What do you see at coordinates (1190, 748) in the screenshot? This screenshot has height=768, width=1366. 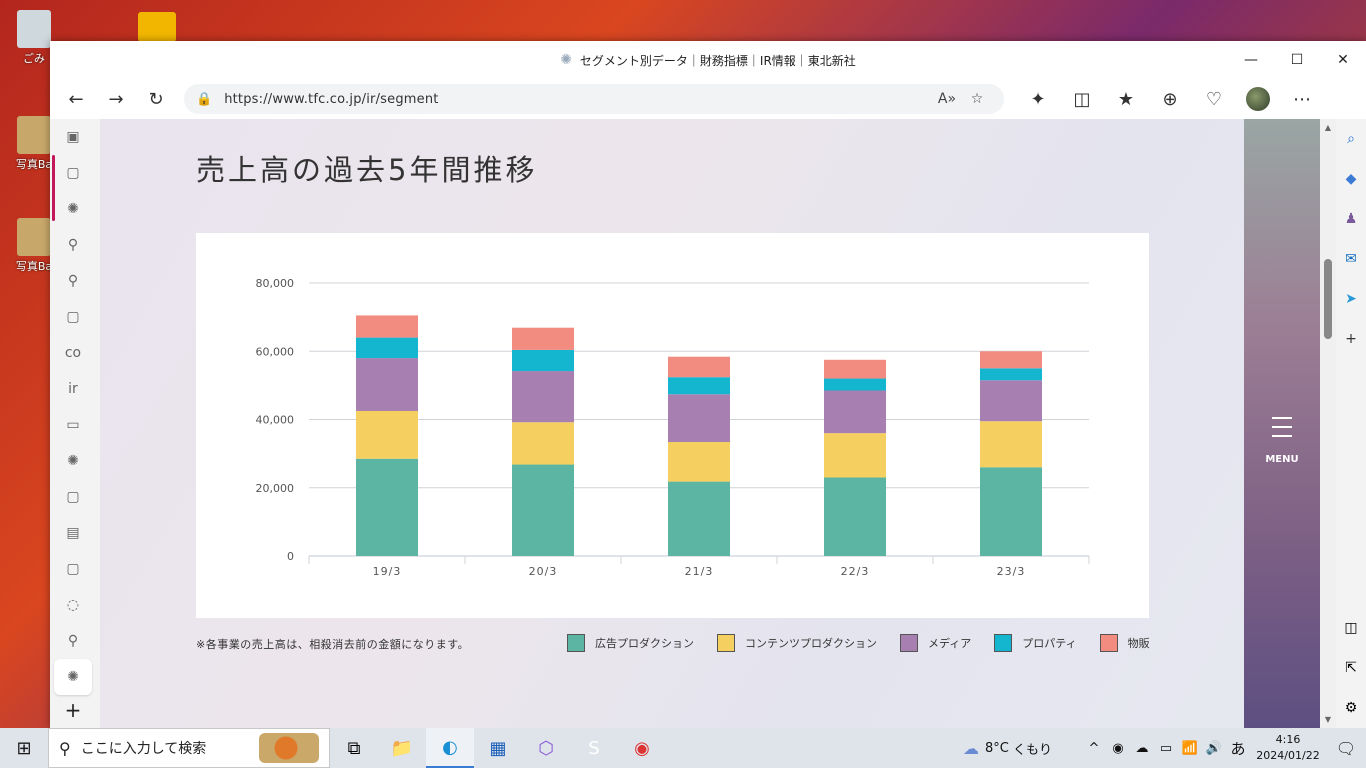 I see `wifi-icon: 📶` at bounding box center [1190, 748].